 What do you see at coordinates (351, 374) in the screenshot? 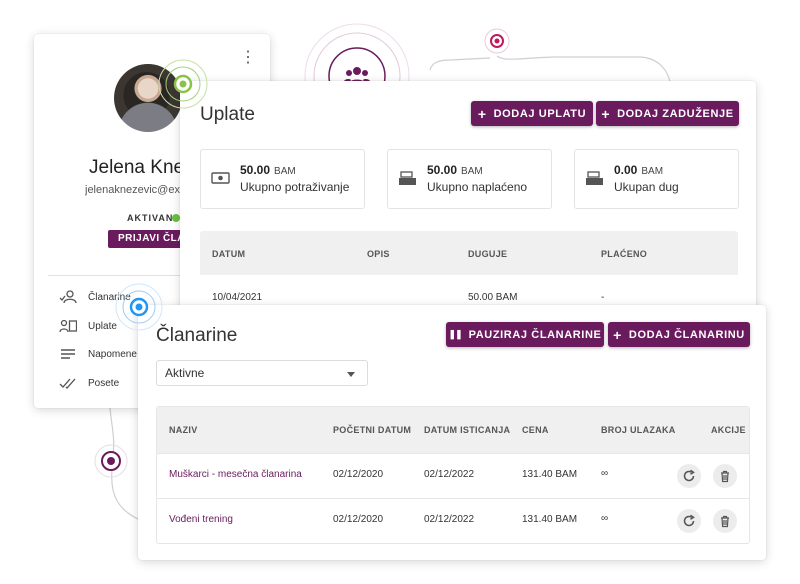
I see `chevron-down-icon` at bounding box center [351, 374].